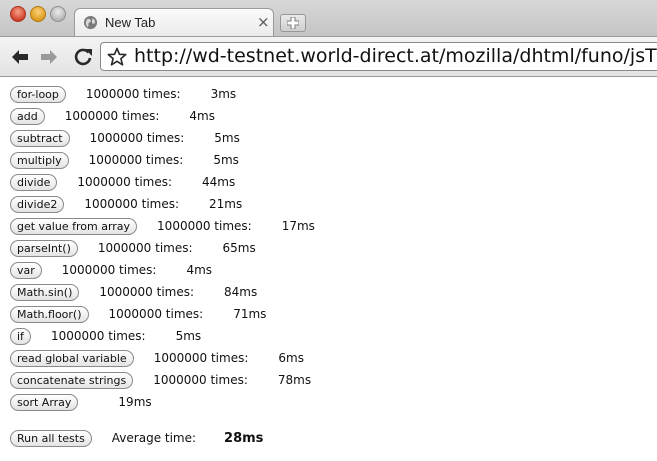 The width and height of the screenshot is (657, 461). I want to click on window-minimize-button, so click(38, 14).